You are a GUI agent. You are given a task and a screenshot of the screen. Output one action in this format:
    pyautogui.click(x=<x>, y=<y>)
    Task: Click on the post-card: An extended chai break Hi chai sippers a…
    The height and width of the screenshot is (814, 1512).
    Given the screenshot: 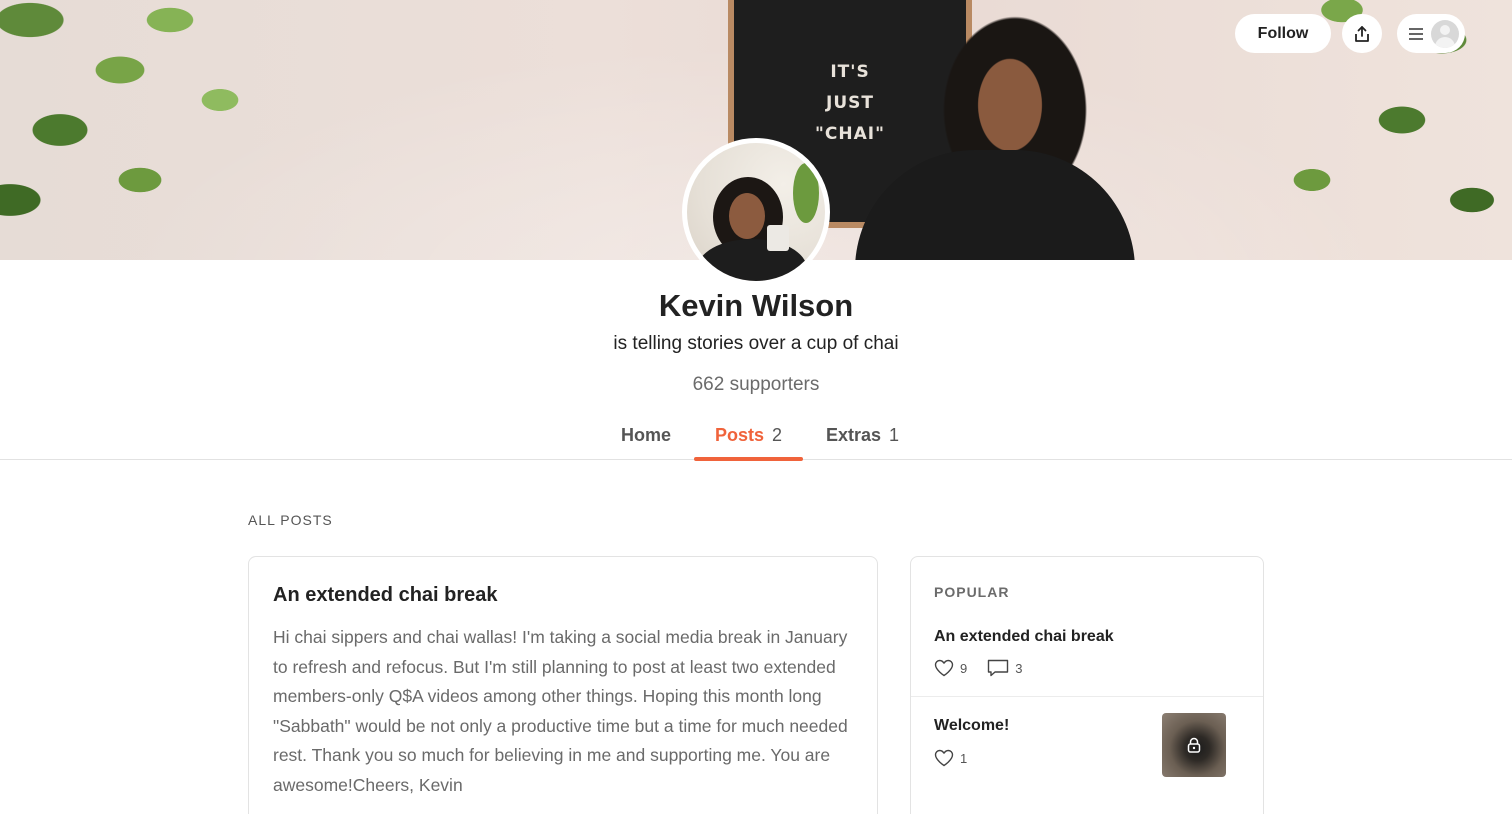 What is the action you would take?
    pyautogui.click(x=563, y=685)
    